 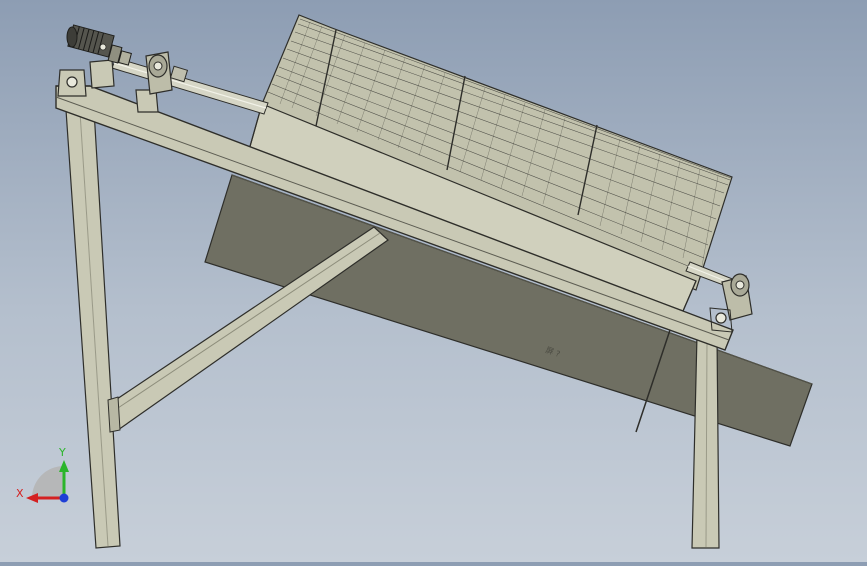 What do you see at coordinates (32, 498) in the screenshot?
I see `x-axis-arrow` at bounding box center [32, 498].